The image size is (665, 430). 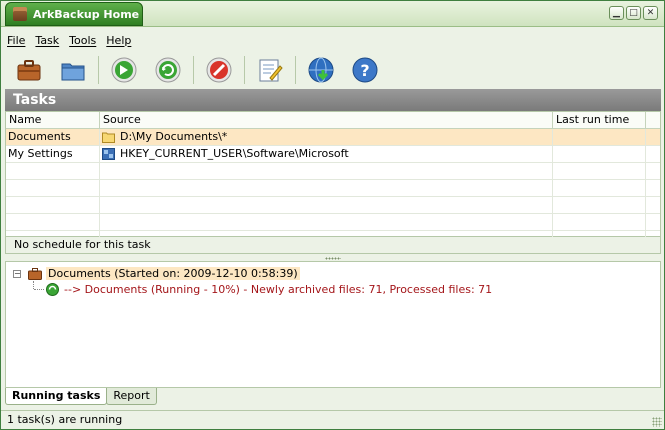 I want to click on globe-download-icon, so click(x=321, y=70).